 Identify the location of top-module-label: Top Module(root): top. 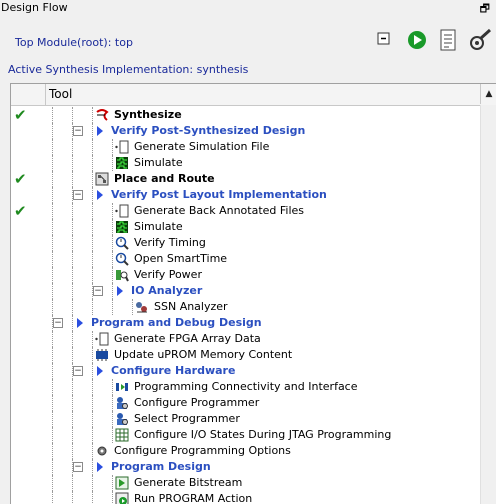
(74, 42).